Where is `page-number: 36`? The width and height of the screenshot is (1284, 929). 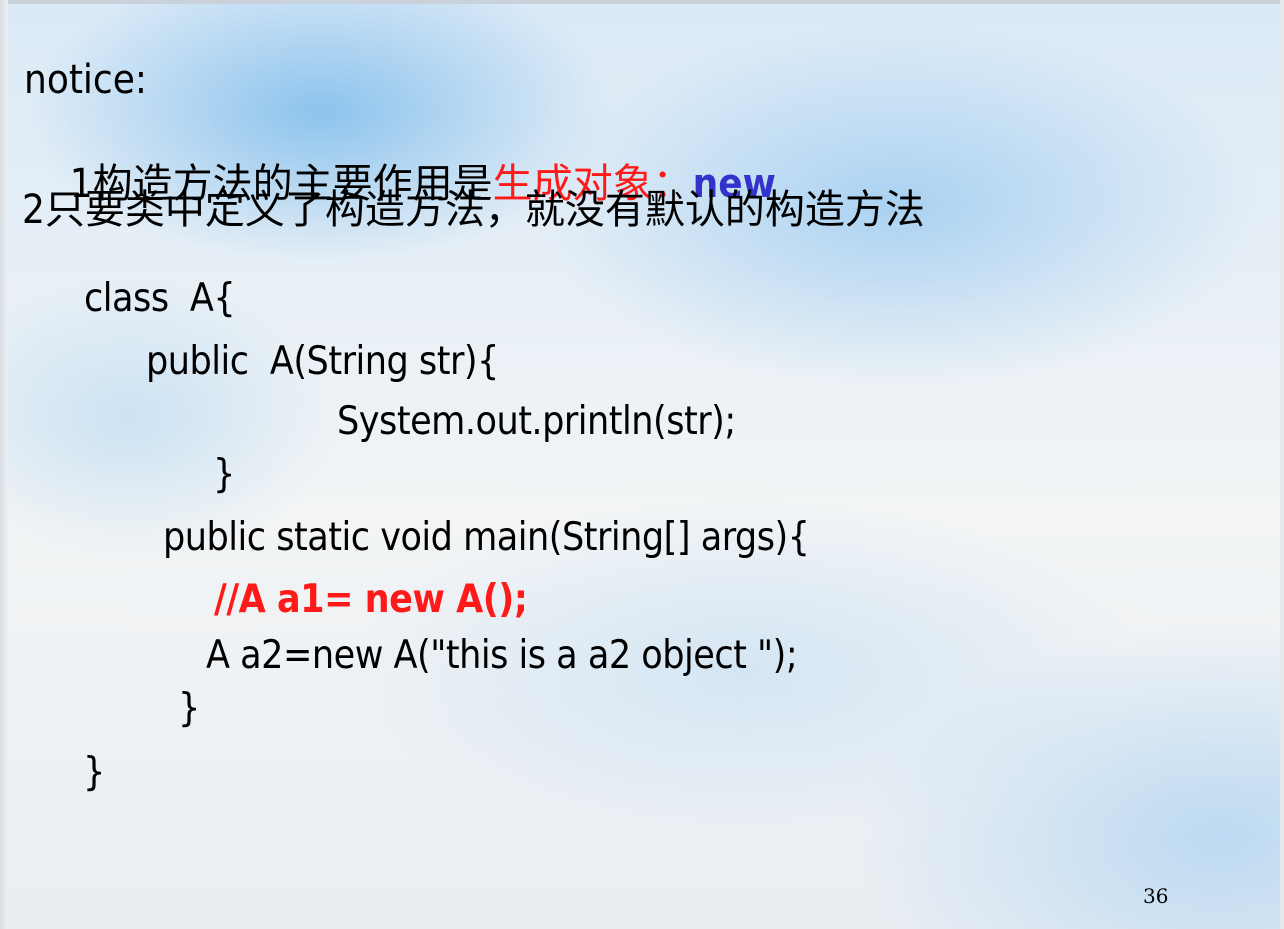
page-number: 36 is located at coordinates (1156, 896).